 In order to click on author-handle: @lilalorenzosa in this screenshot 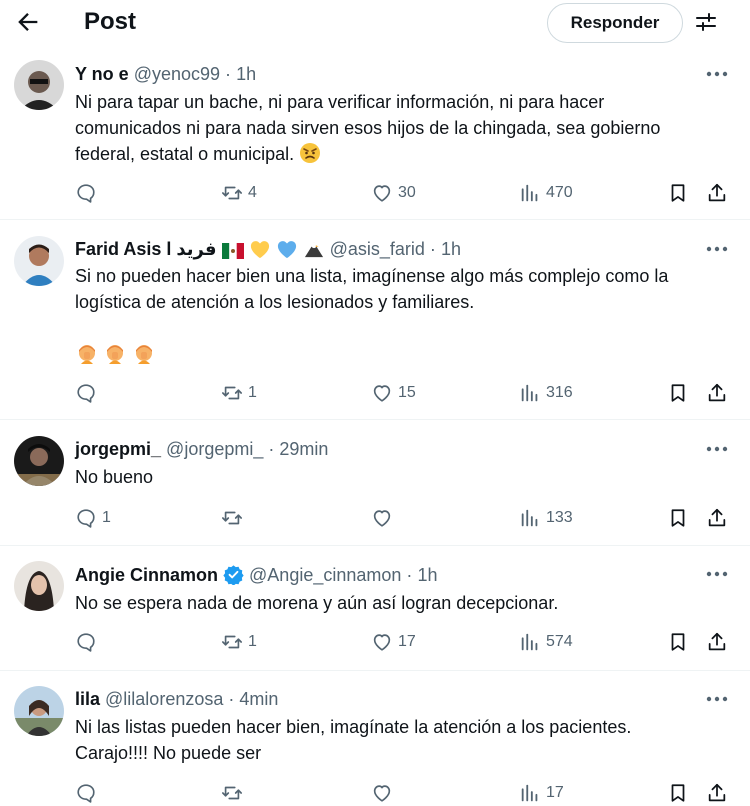, I will do `click(164, 699)`.